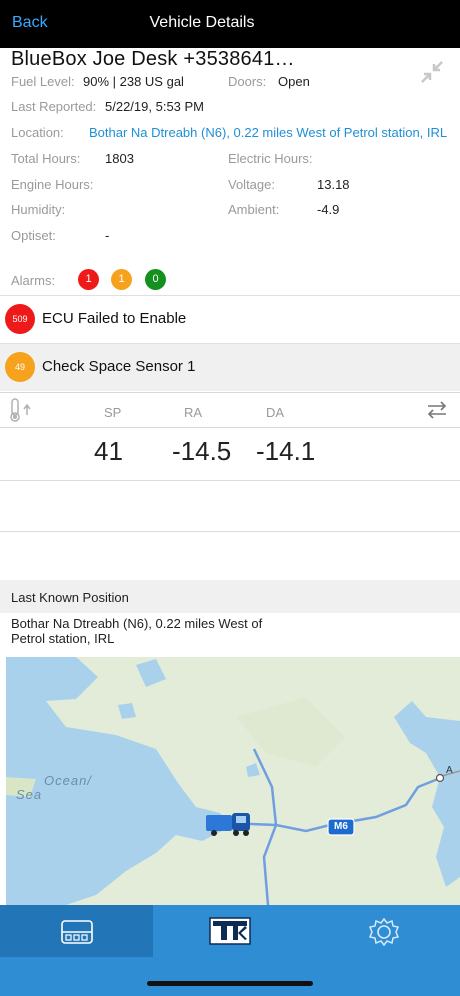 Image resolution: width=460 pixels, height=996 pixels. Describe the element at coordinates (294, 81) in the screenshot. I see `doors-value: Open` at that location.